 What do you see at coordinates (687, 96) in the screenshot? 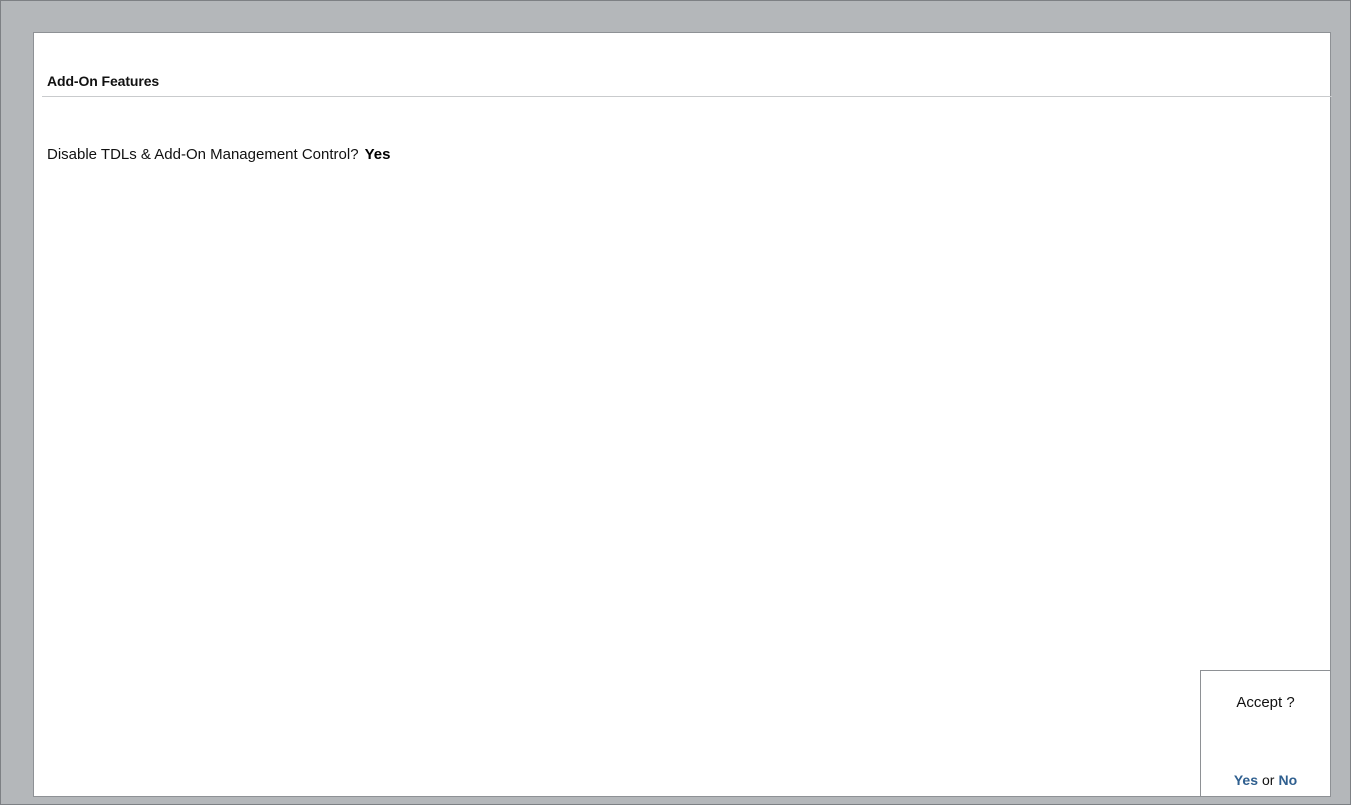
I see `title-divider` at bounding box center [687, 96].